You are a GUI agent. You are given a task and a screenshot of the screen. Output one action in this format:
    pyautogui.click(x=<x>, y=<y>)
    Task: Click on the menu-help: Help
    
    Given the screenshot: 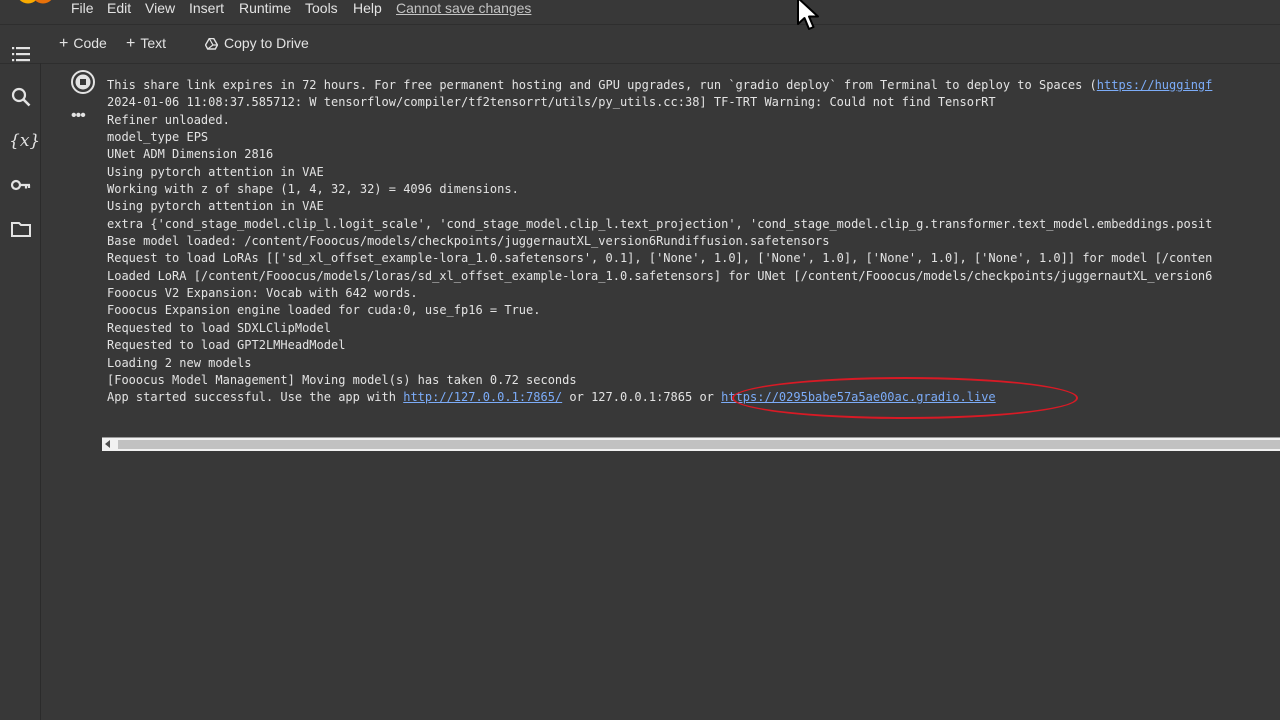 What is the action you would take?
    pyautogui.click(x=367, y=8)
    